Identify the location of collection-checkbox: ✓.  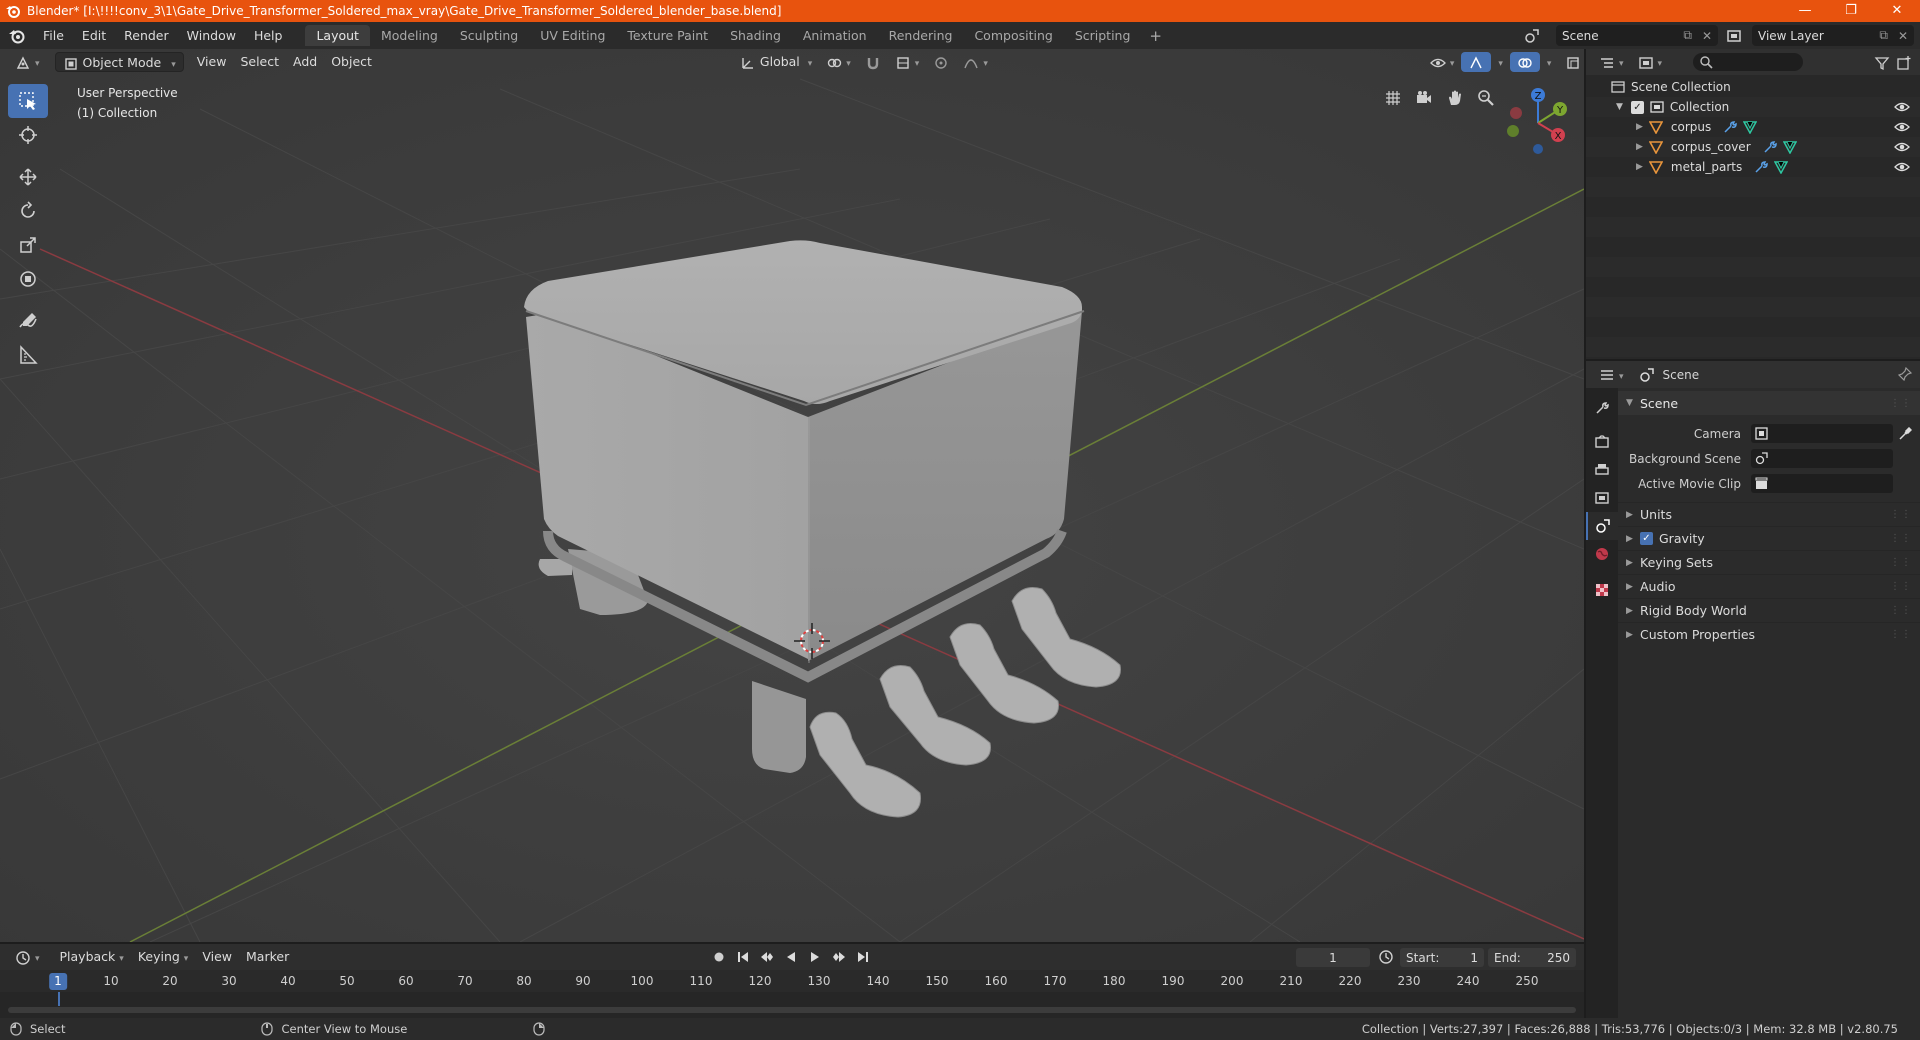
(1637, 107).